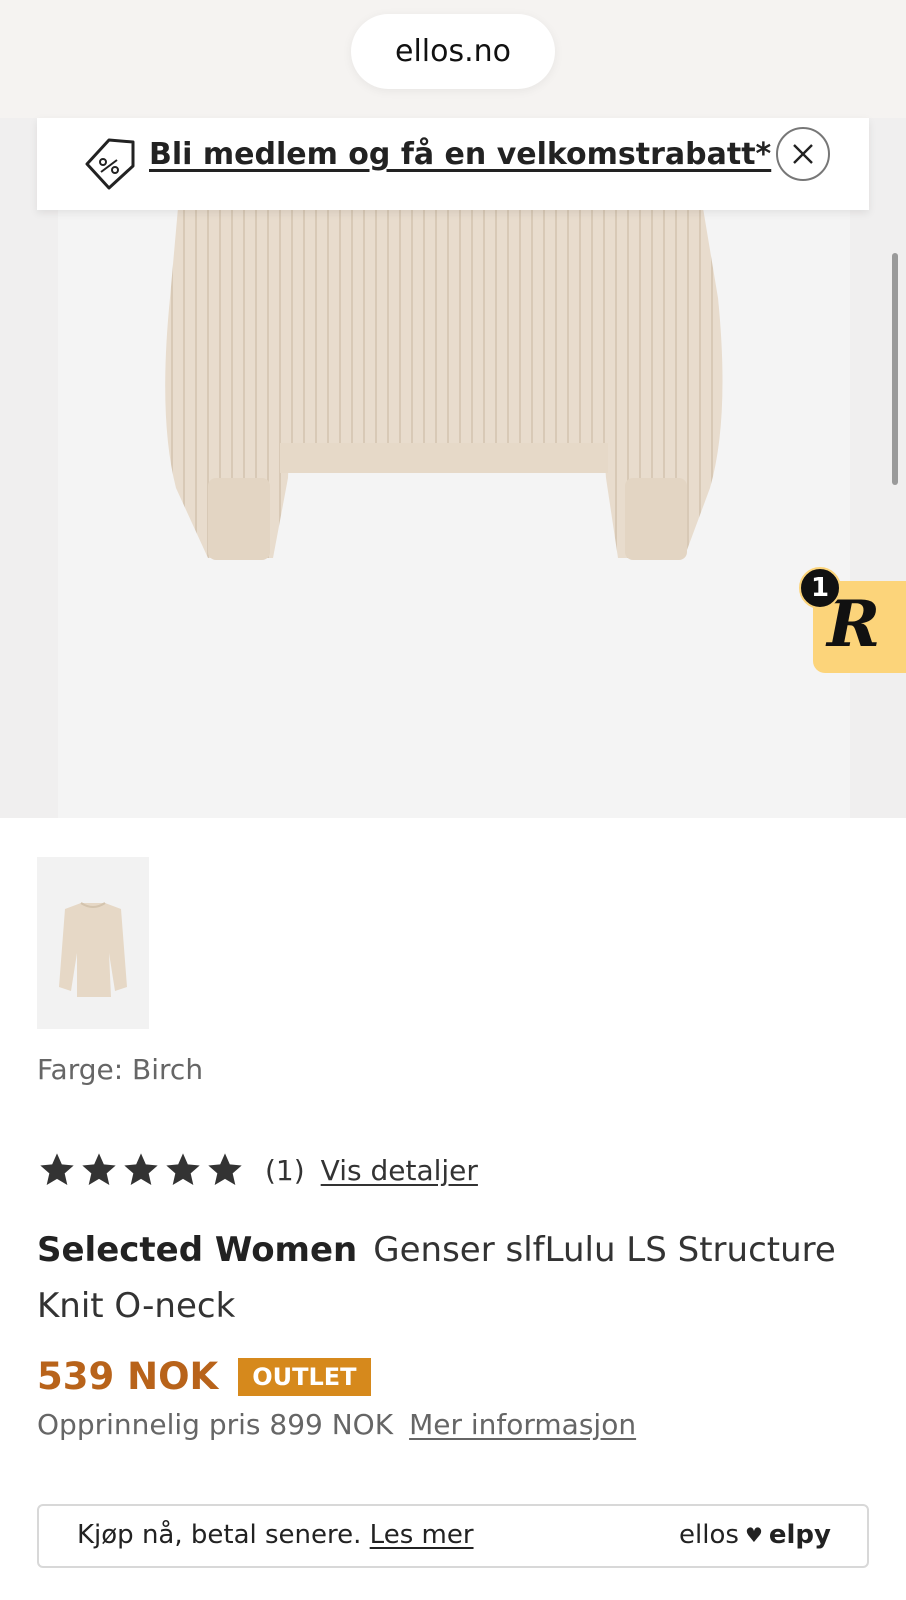  Describe the element at coordinates (215, 1424) in the screenshot. I see `original-price: Opprinnelig pris 899 NOK` at that location.